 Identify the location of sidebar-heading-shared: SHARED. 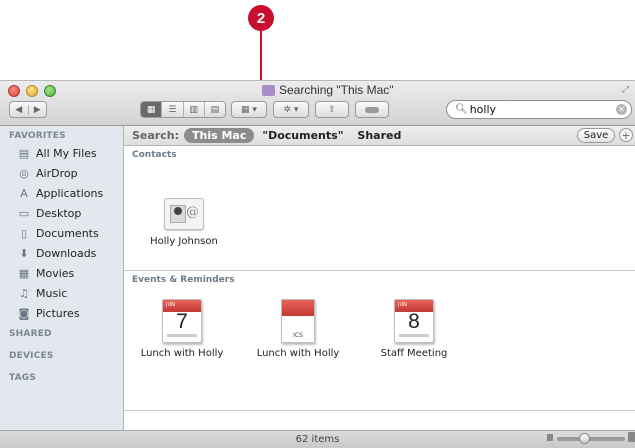
(61, 331).